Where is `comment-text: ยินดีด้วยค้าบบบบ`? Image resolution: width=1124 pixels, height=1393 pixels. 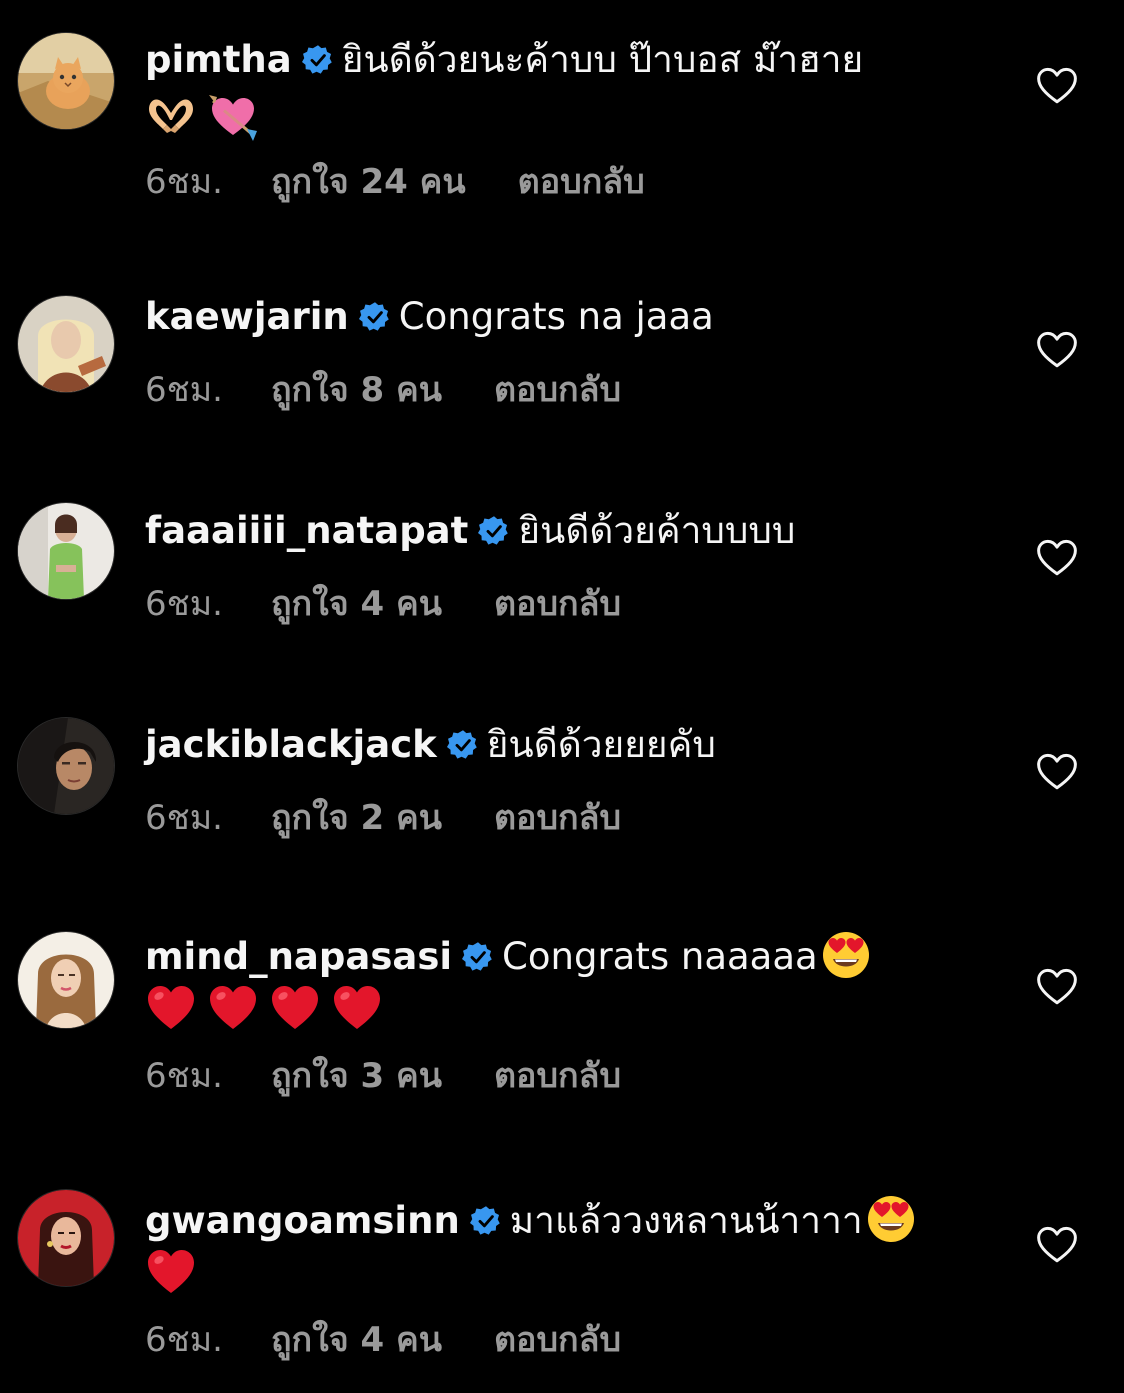
comment-text: ยินดีด้วยค้าบบบบ is located at coordinates (657, 530).